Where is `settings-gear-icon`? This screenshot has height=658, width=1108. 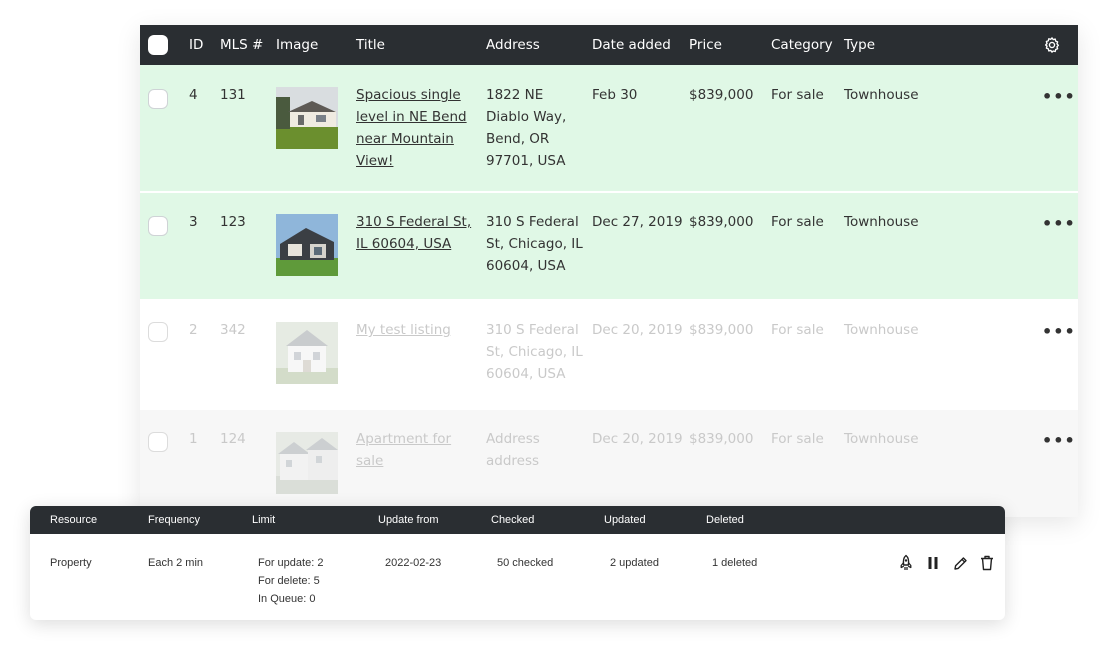 settings-gear-icon is located at coordinates (1052, 45).